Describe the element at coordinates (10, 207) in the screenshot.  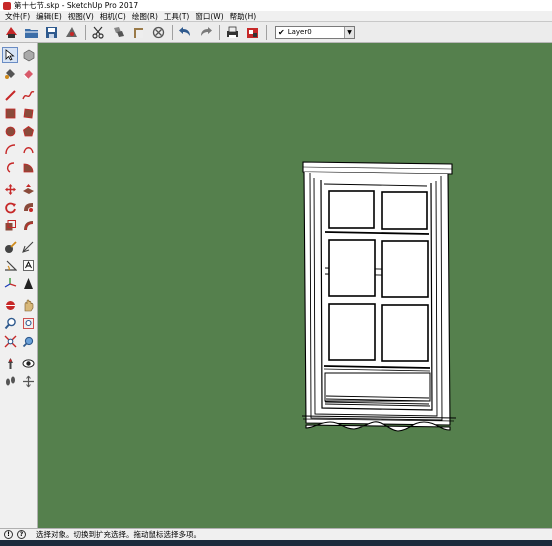
I see `rotate-icon` at that location.